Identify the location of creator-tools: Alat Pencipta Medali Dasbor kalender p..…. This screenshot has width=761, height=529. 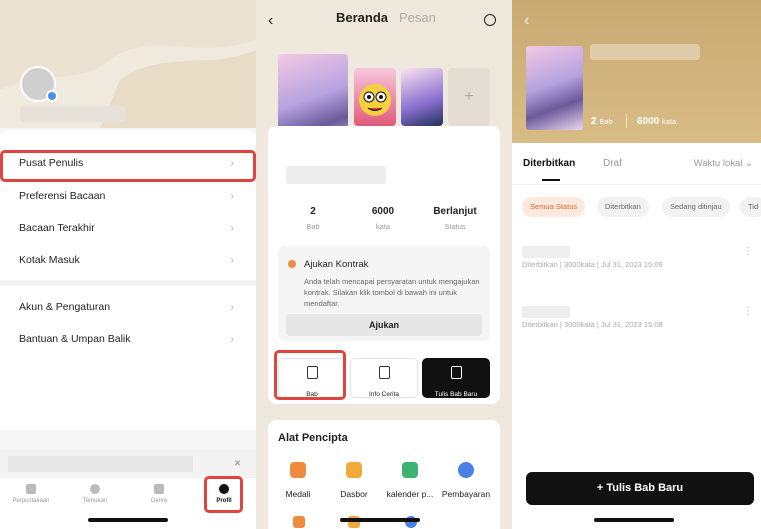
(384, 474).